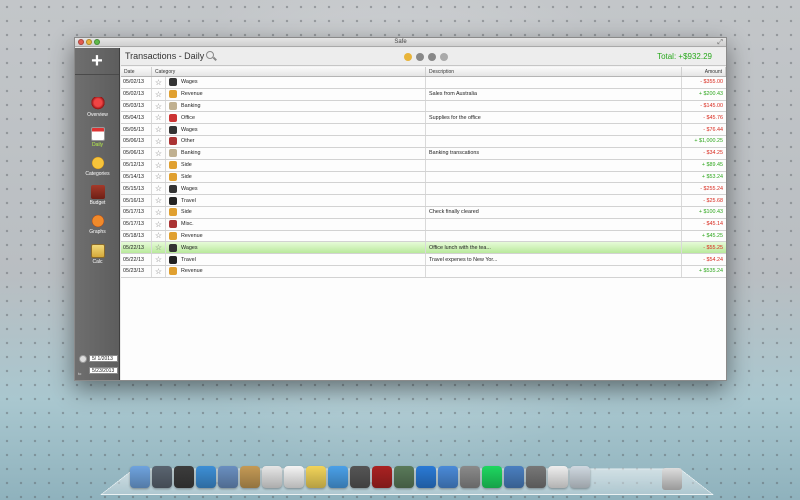  What do you see at coordinates (423, 224) in the screenshot?
I see `table-row: 05/17/13 ☆ Misc. - $45.14` at bounding box center [423, 224].